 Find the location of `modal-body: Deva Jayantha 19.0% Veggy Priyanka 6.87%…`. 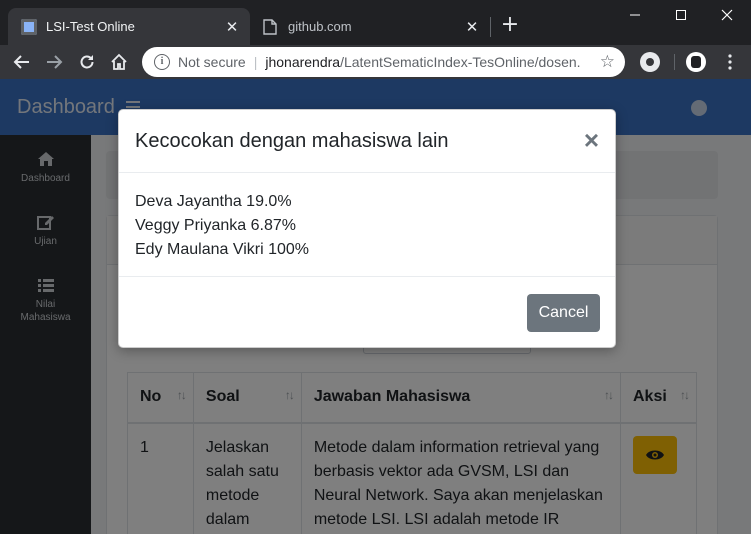

modal-body: Deva Jayantha 19.0% Veggy Priyanka 6.87%… is located at coordinates (365, 226).